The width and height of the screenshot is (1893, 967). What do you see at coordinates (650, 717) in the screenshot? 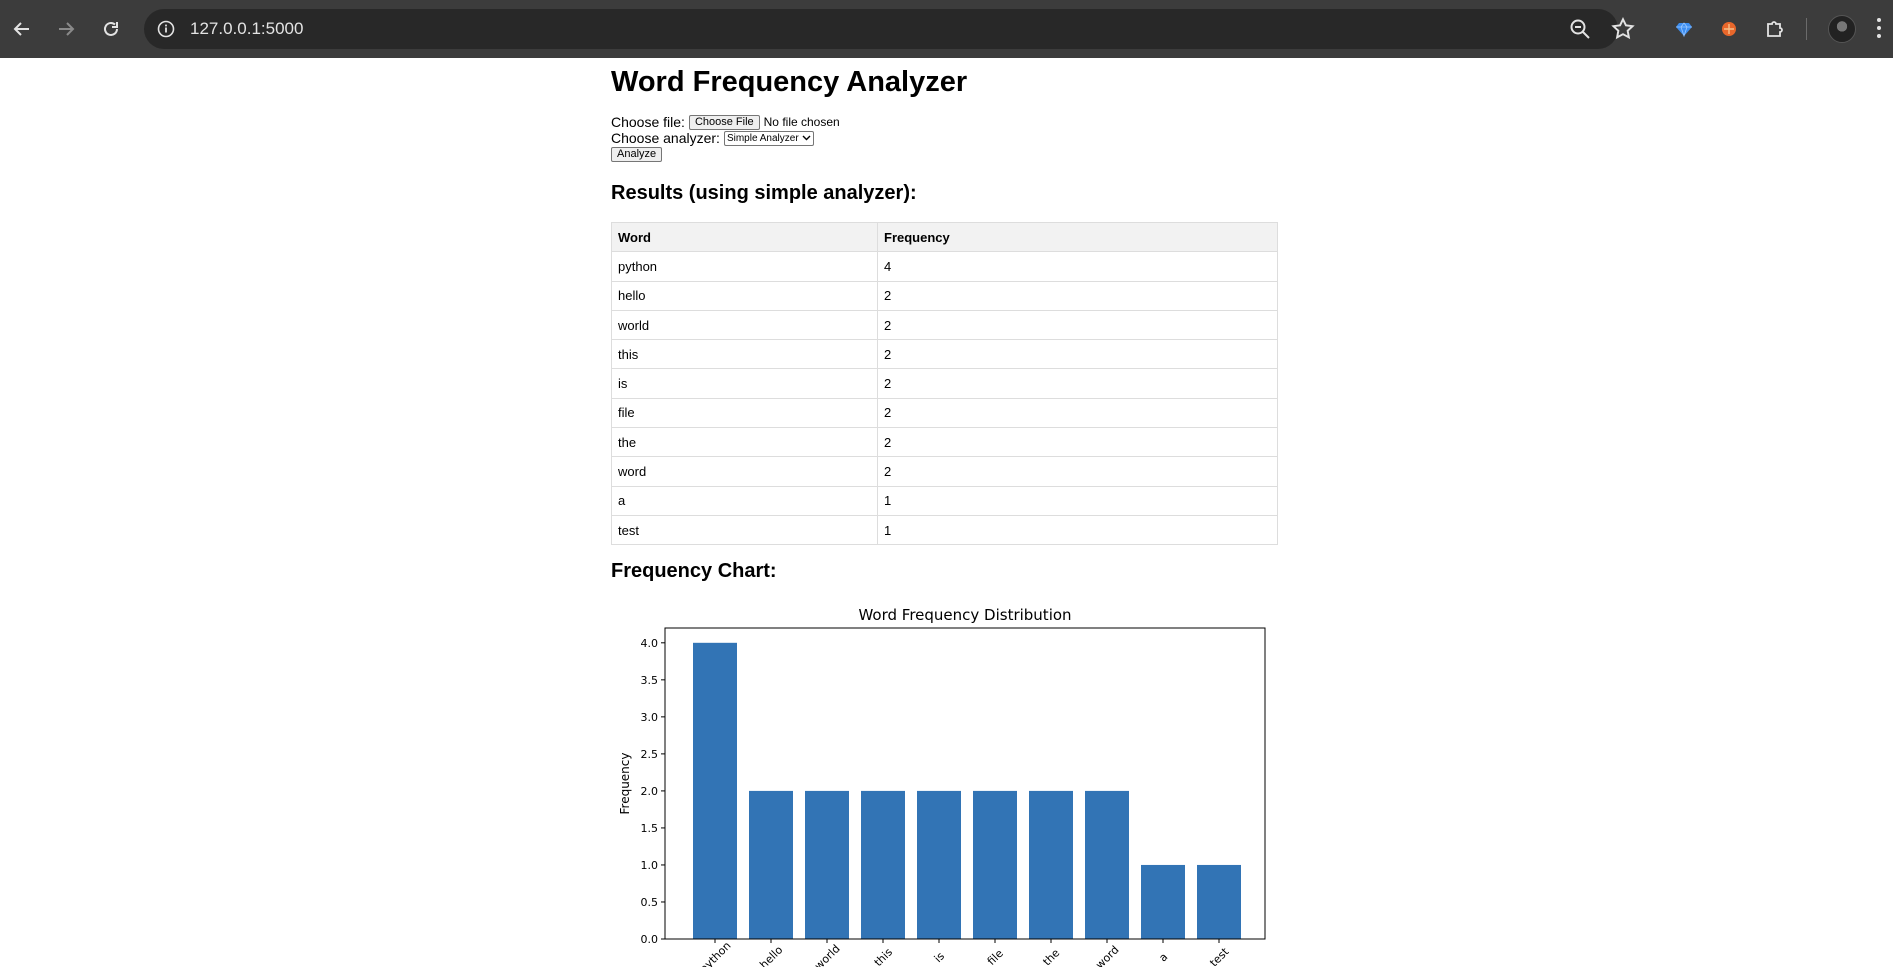
I see `y-tick-label: 3.0` at bounding box center [650, 717].